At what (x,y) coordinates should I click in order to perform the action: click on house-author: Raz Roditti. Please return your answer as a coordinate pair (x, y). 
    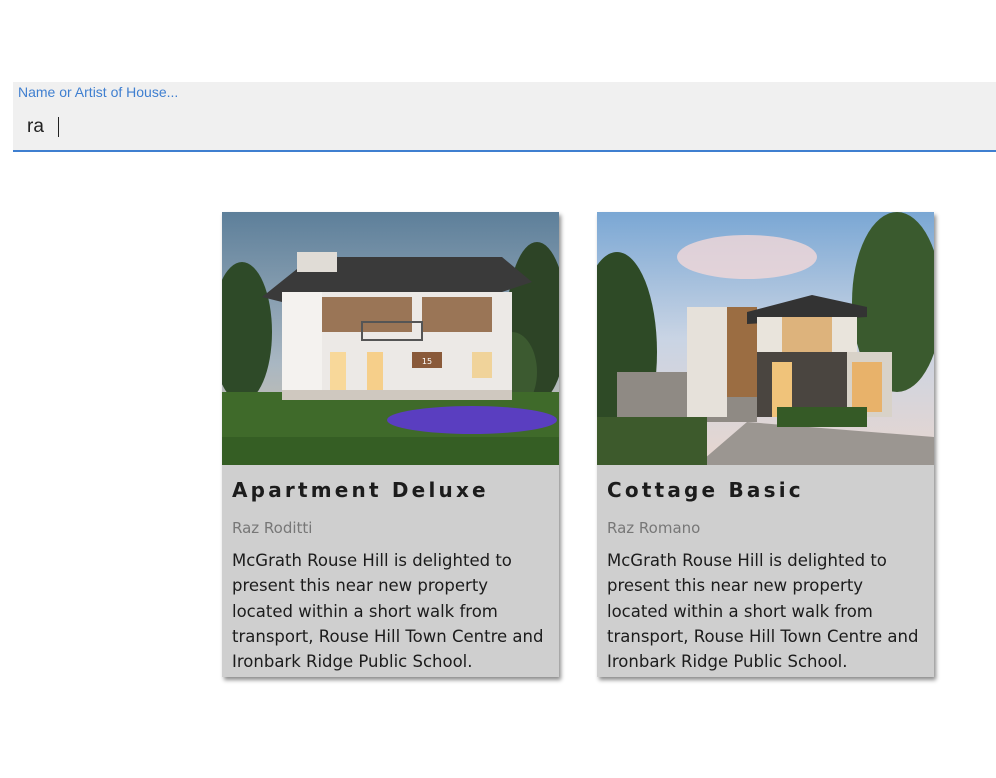
    Looking at the image, I should click on (272, 528).